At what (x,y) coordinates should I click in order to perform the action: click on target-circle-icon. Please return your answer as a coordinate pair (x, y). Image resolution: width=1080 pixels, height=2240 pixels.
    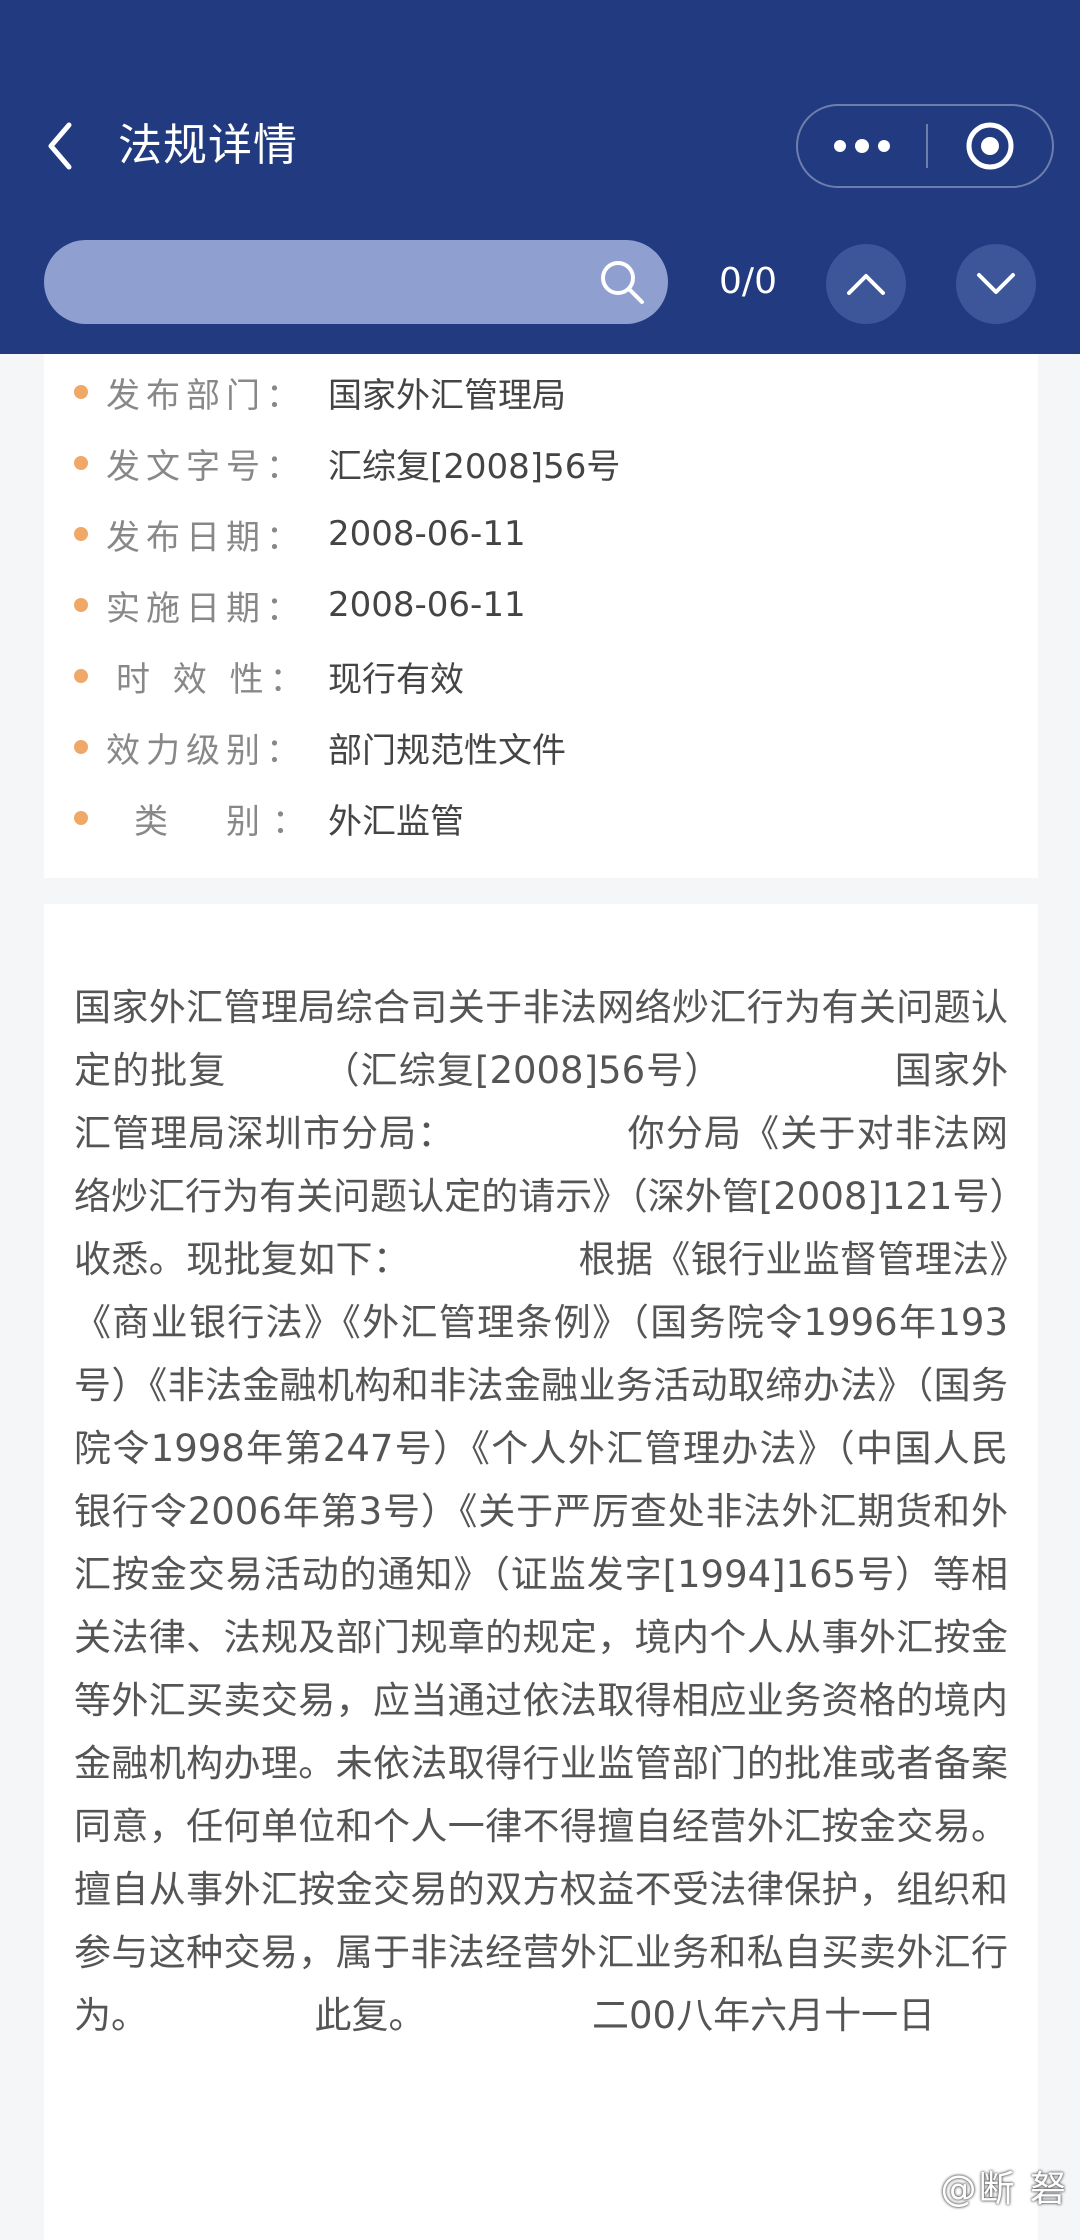
    Looking at the image, I should click on (990, 146).